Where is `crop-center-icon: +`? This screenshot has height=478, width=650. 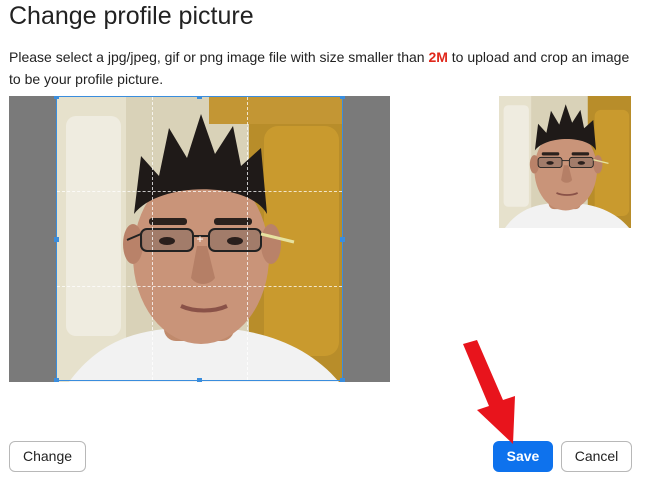
crop-center-icon: + is located at coordinates (200, 239).